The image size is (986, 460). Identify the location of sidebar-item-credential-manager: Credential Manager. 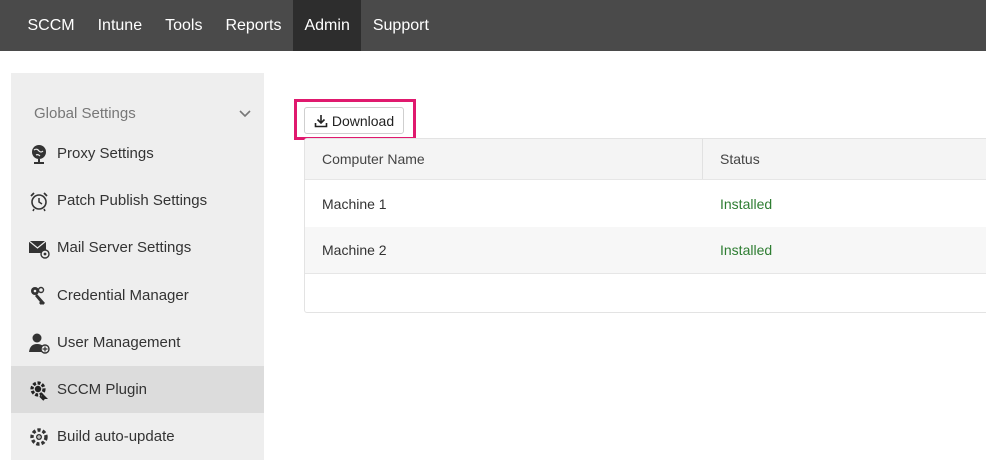
(137, 295).